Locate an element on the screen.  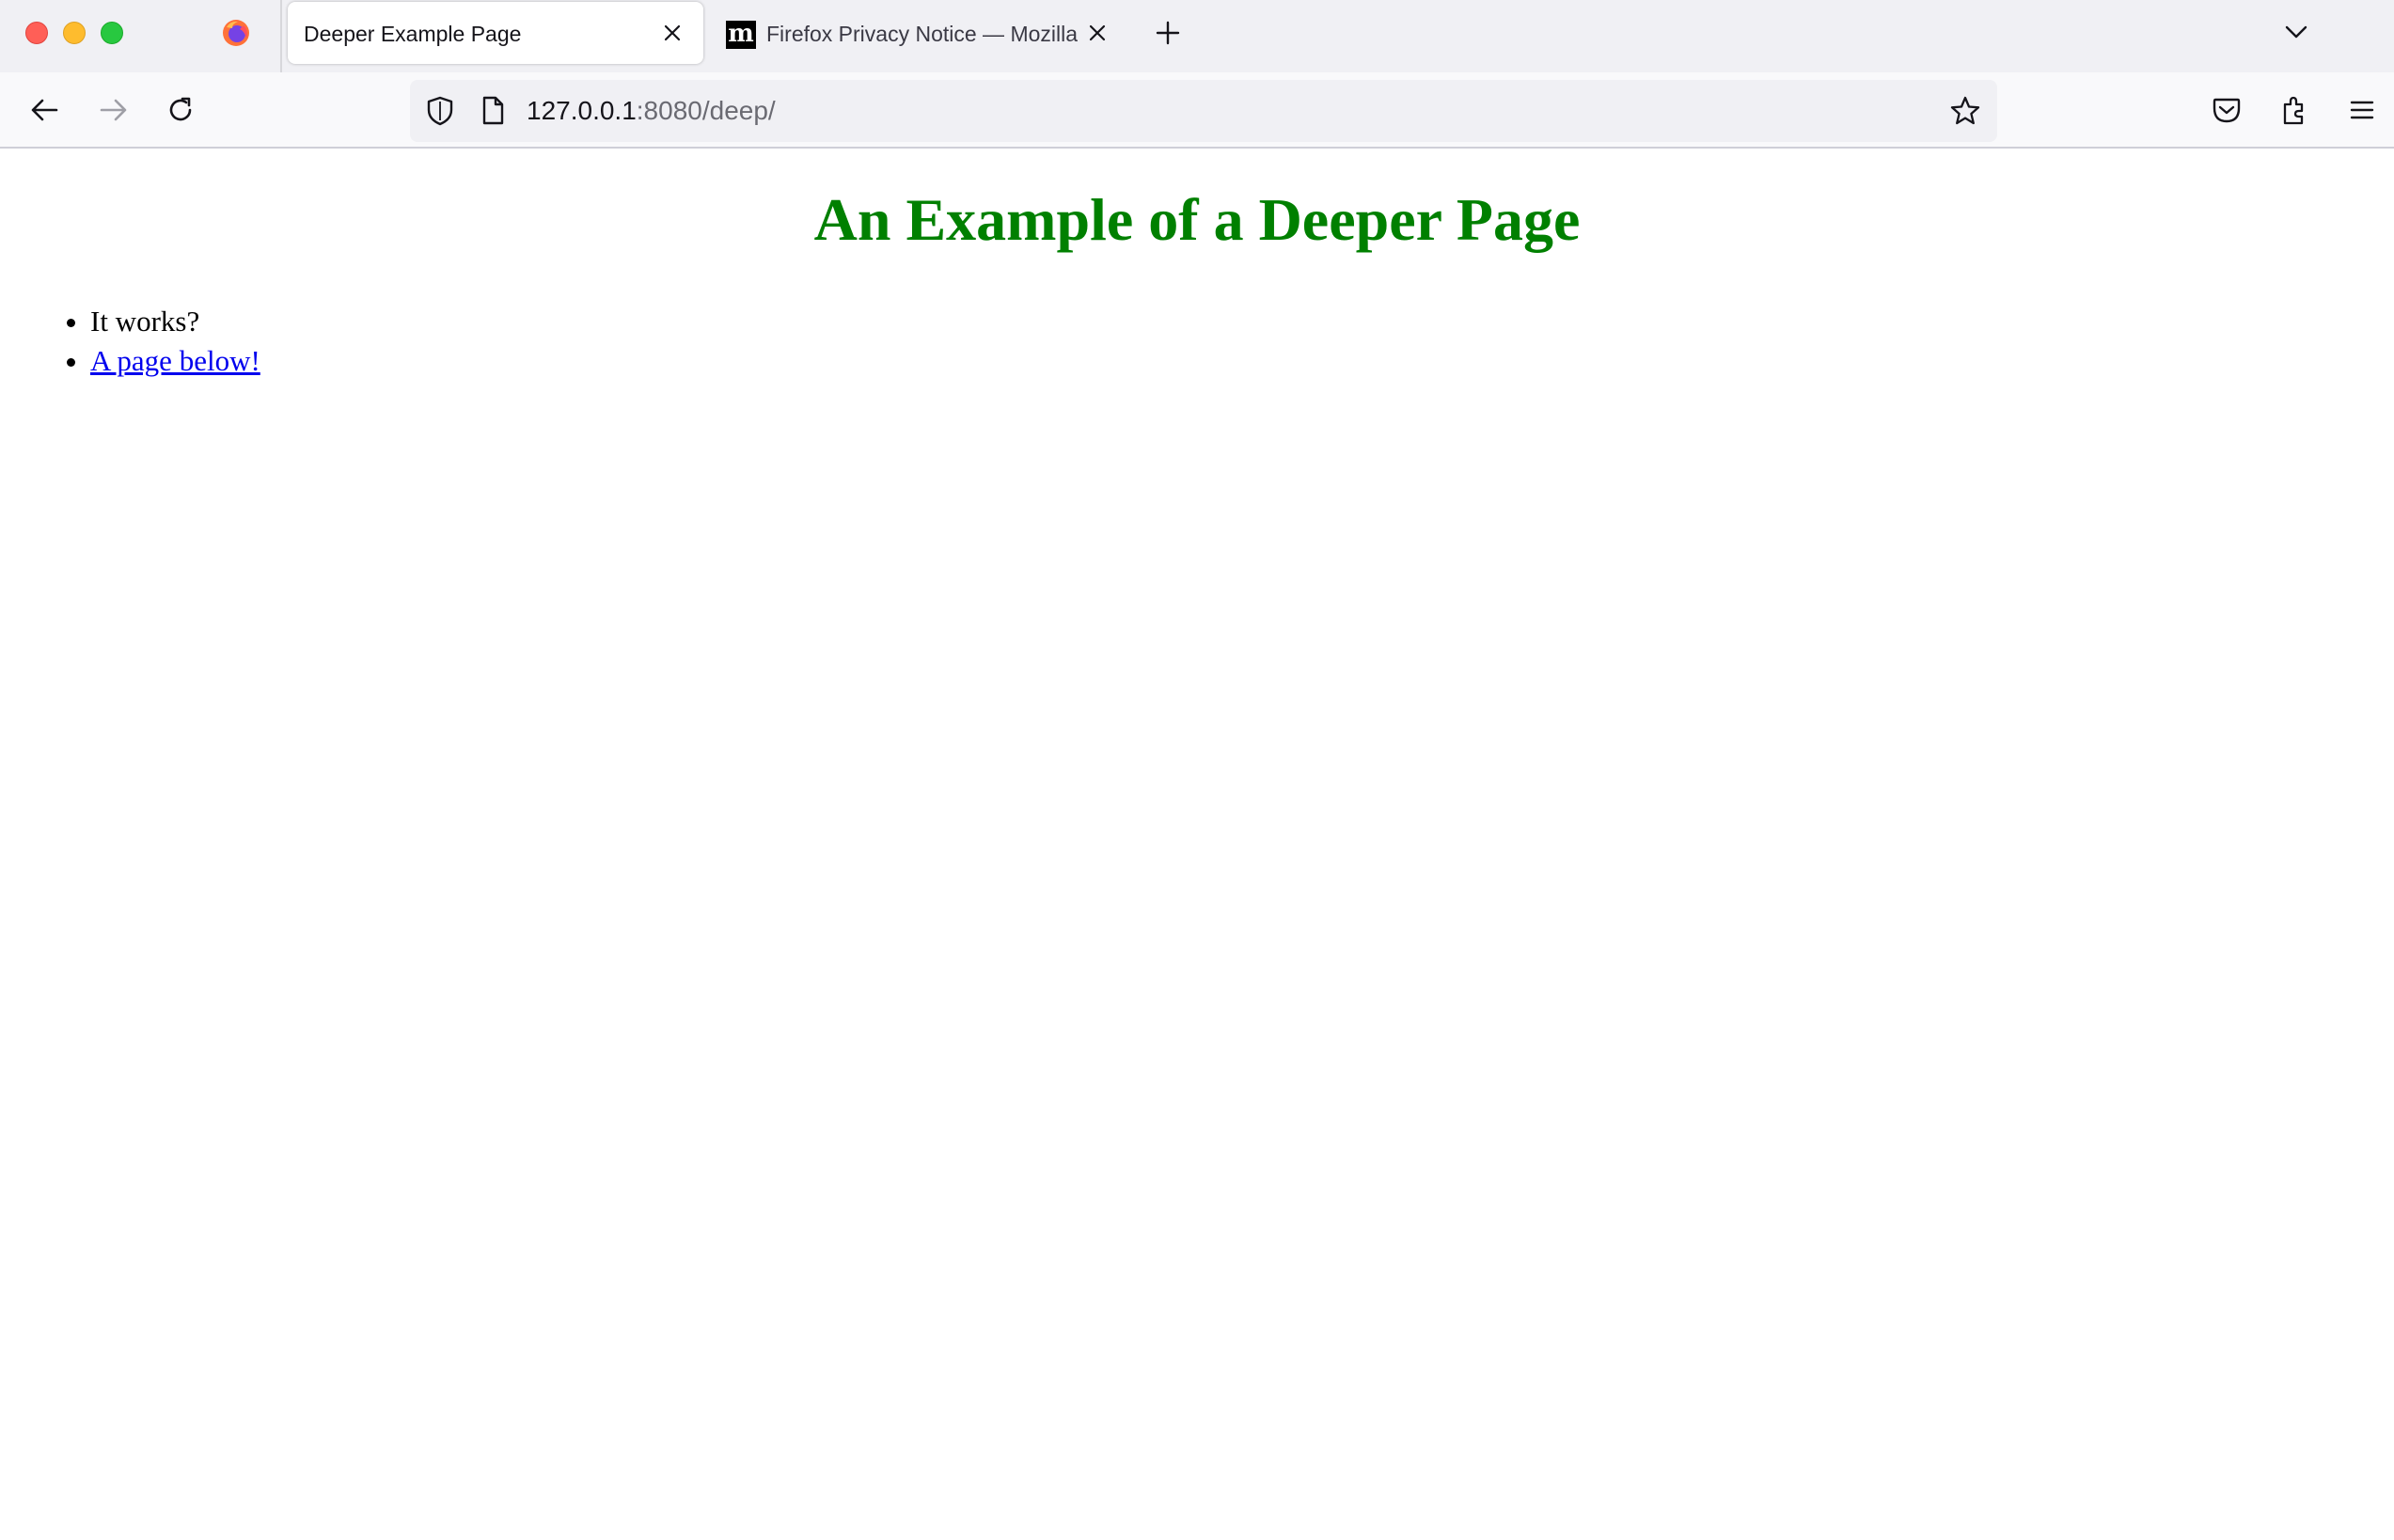
puzzle-icon is located at coordinates (2294, 110).